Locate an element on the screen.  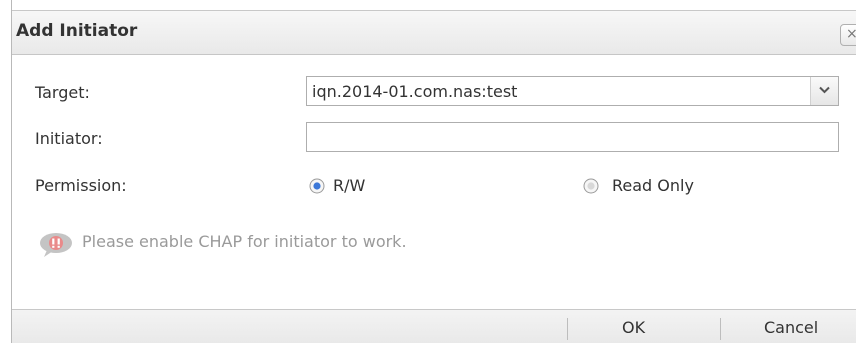
close-button: × is located at coordinates (848, 35).